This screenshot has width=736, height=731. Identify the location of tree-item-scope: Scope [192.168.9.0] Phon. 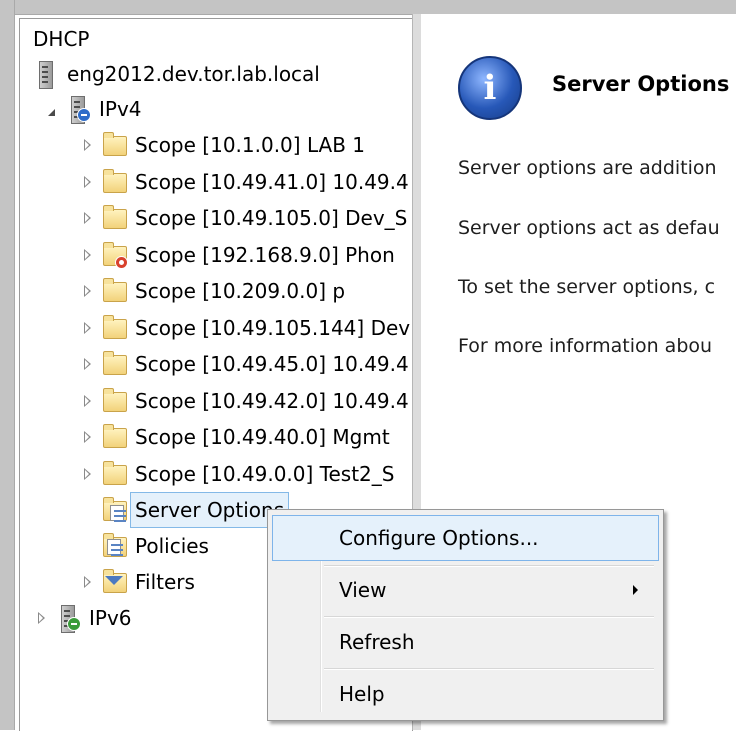
(237, 255).